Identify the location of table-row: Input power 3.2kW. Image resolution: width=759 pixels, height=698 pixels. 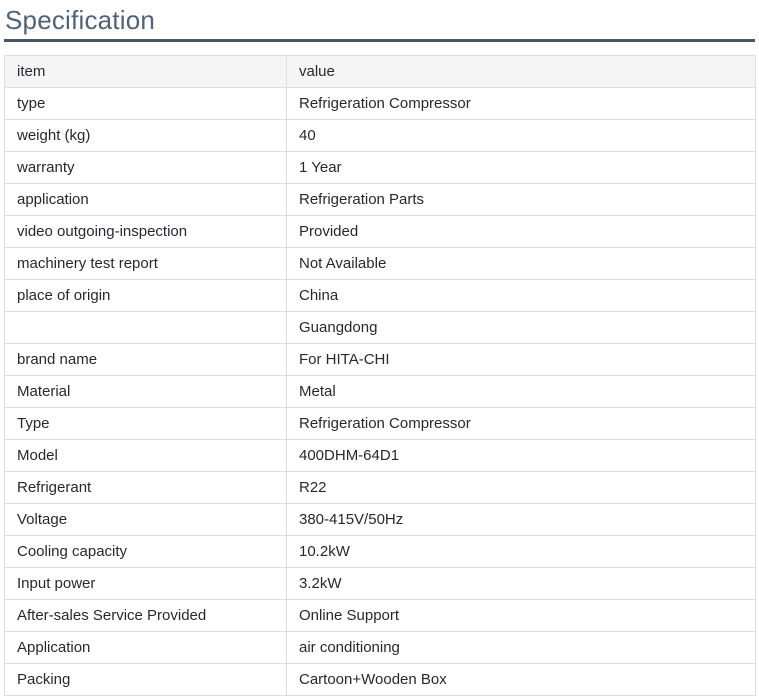
(380, 583).